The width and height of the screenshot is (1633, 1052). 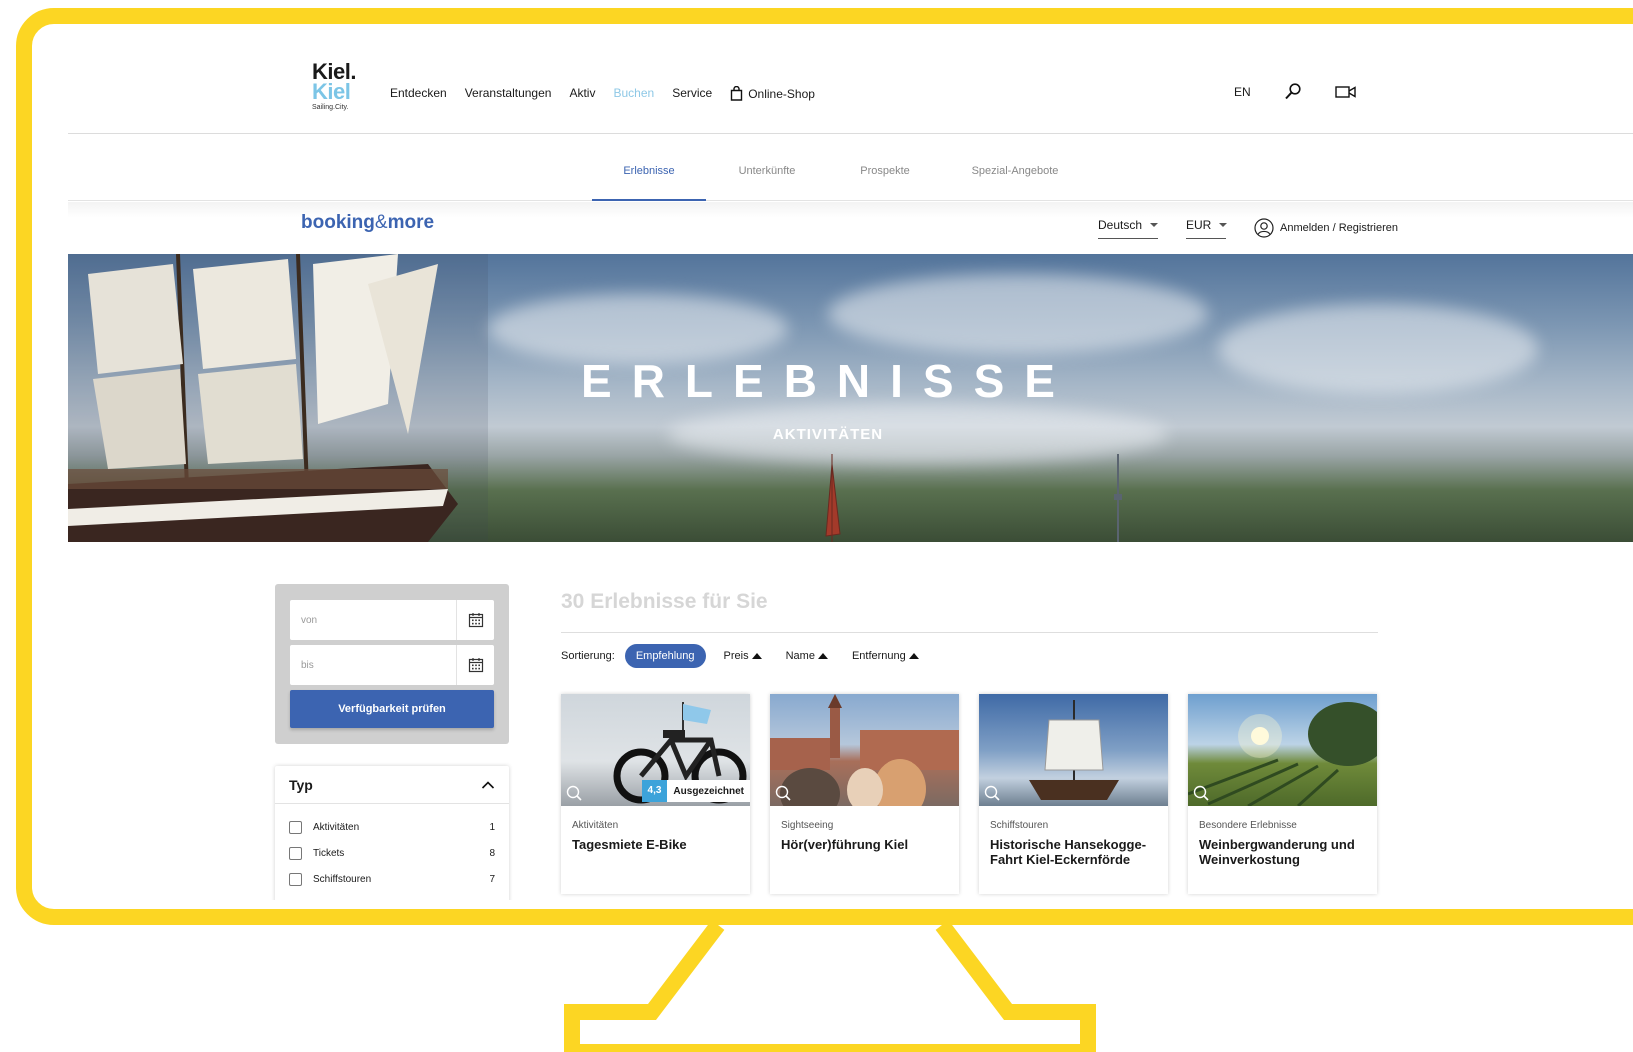 I want to click on card-image-weinberg, so click(x=1282, y=750).